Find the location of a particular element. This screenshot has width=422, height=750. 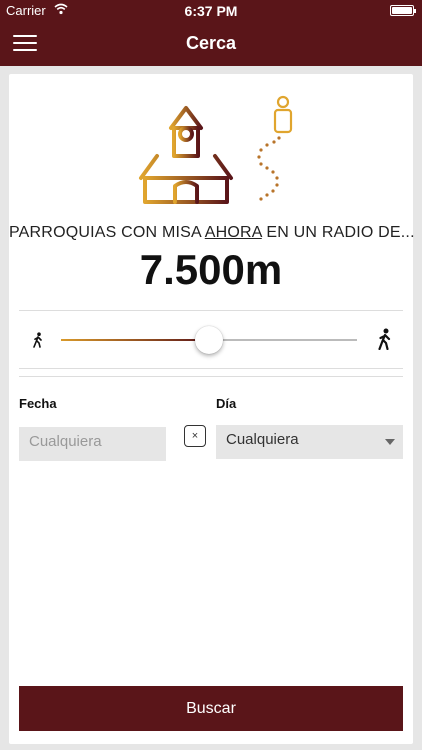

church-illustration is located at coordinates (212, 144).